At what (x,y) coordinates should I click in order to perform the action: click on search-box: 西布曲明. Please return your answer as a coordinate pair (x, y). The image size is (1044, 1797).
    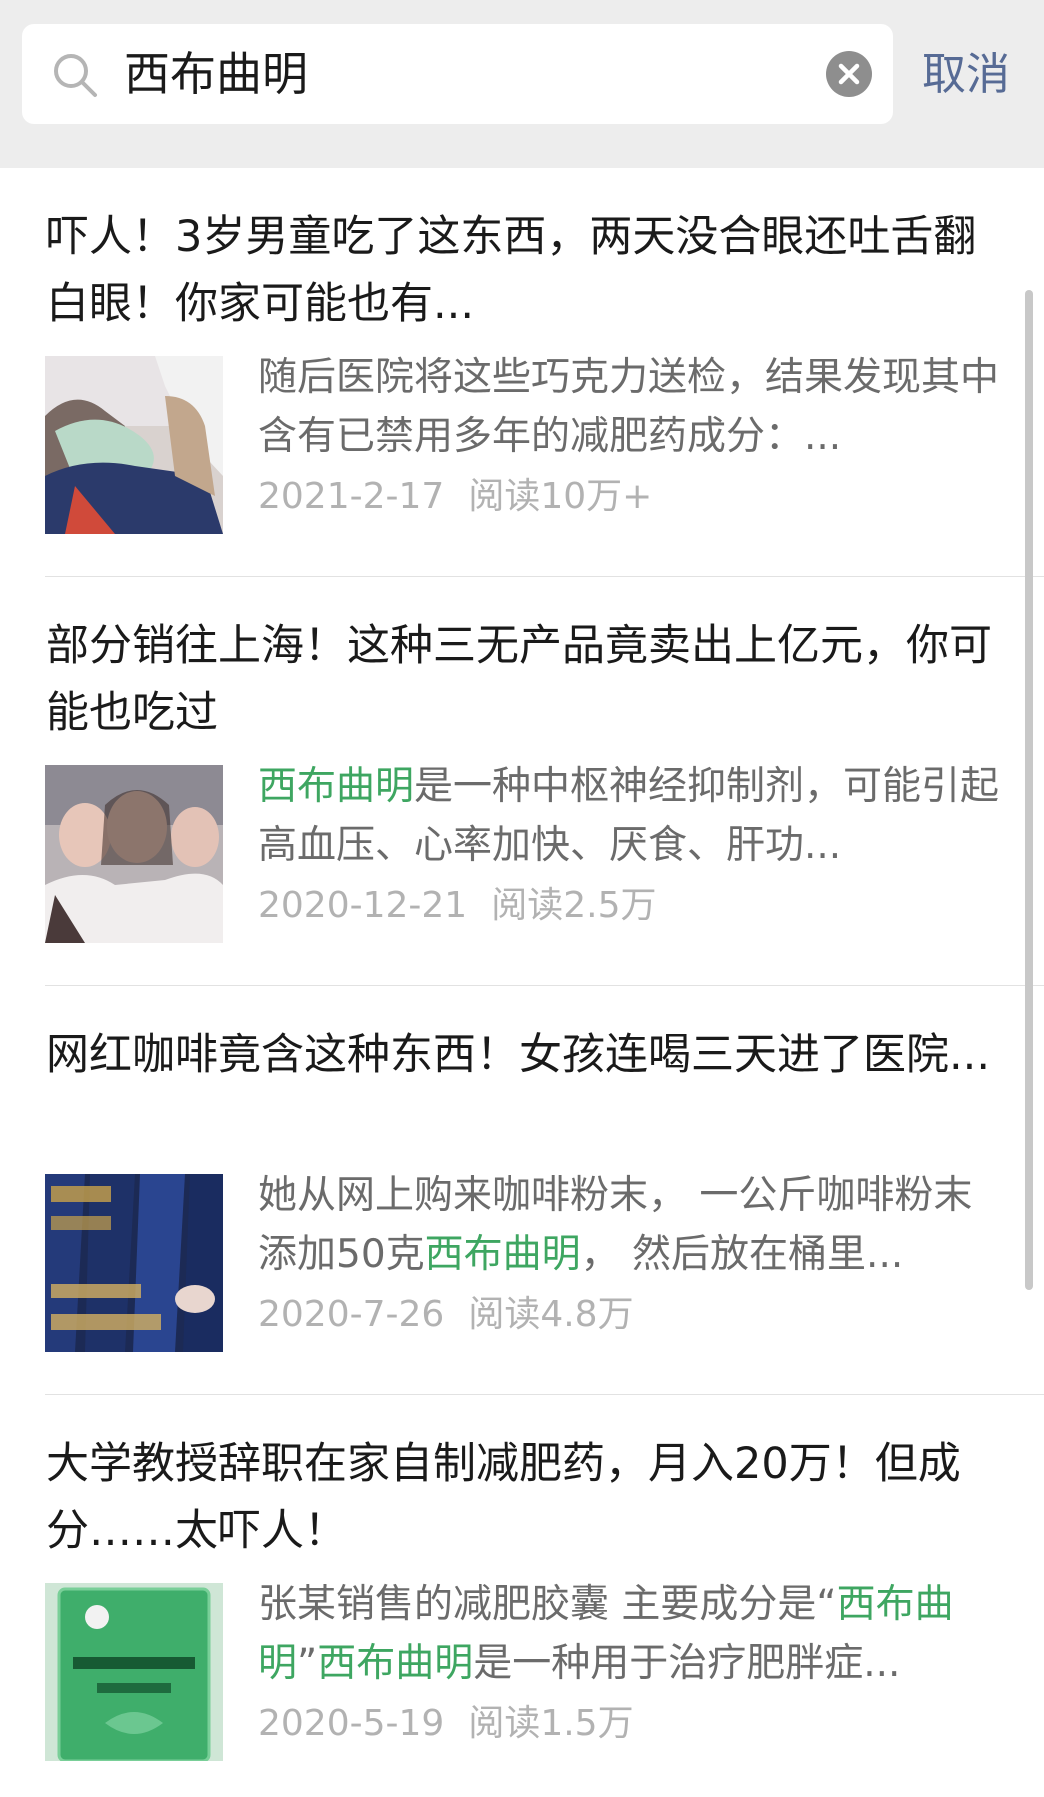
    Looking at the image, I should click on (457, 74).